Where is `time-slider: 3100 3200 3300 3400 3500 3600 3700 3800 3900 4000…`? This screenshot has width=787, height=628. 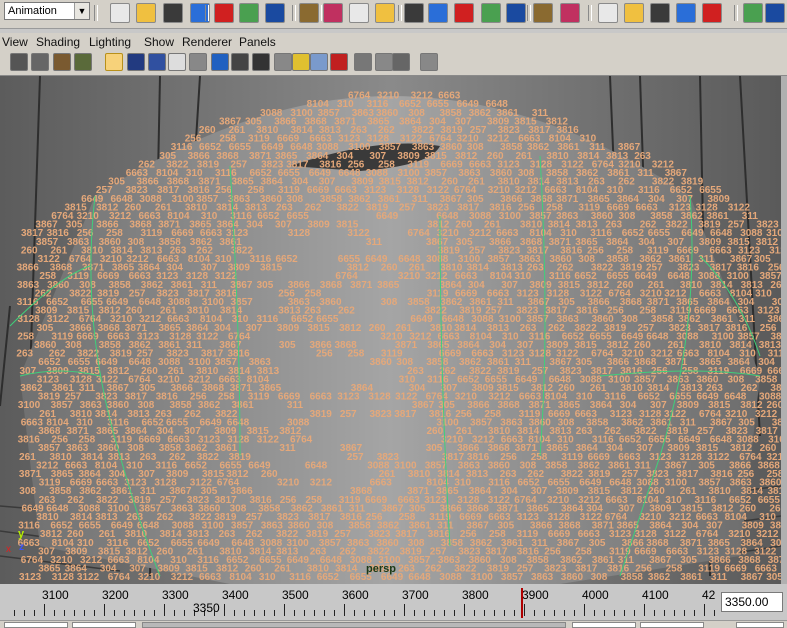 time-slider: 3100 3200 3300 3400 3500 3600 3700 3800 3900 4000… is located at coordinates (359, 603).